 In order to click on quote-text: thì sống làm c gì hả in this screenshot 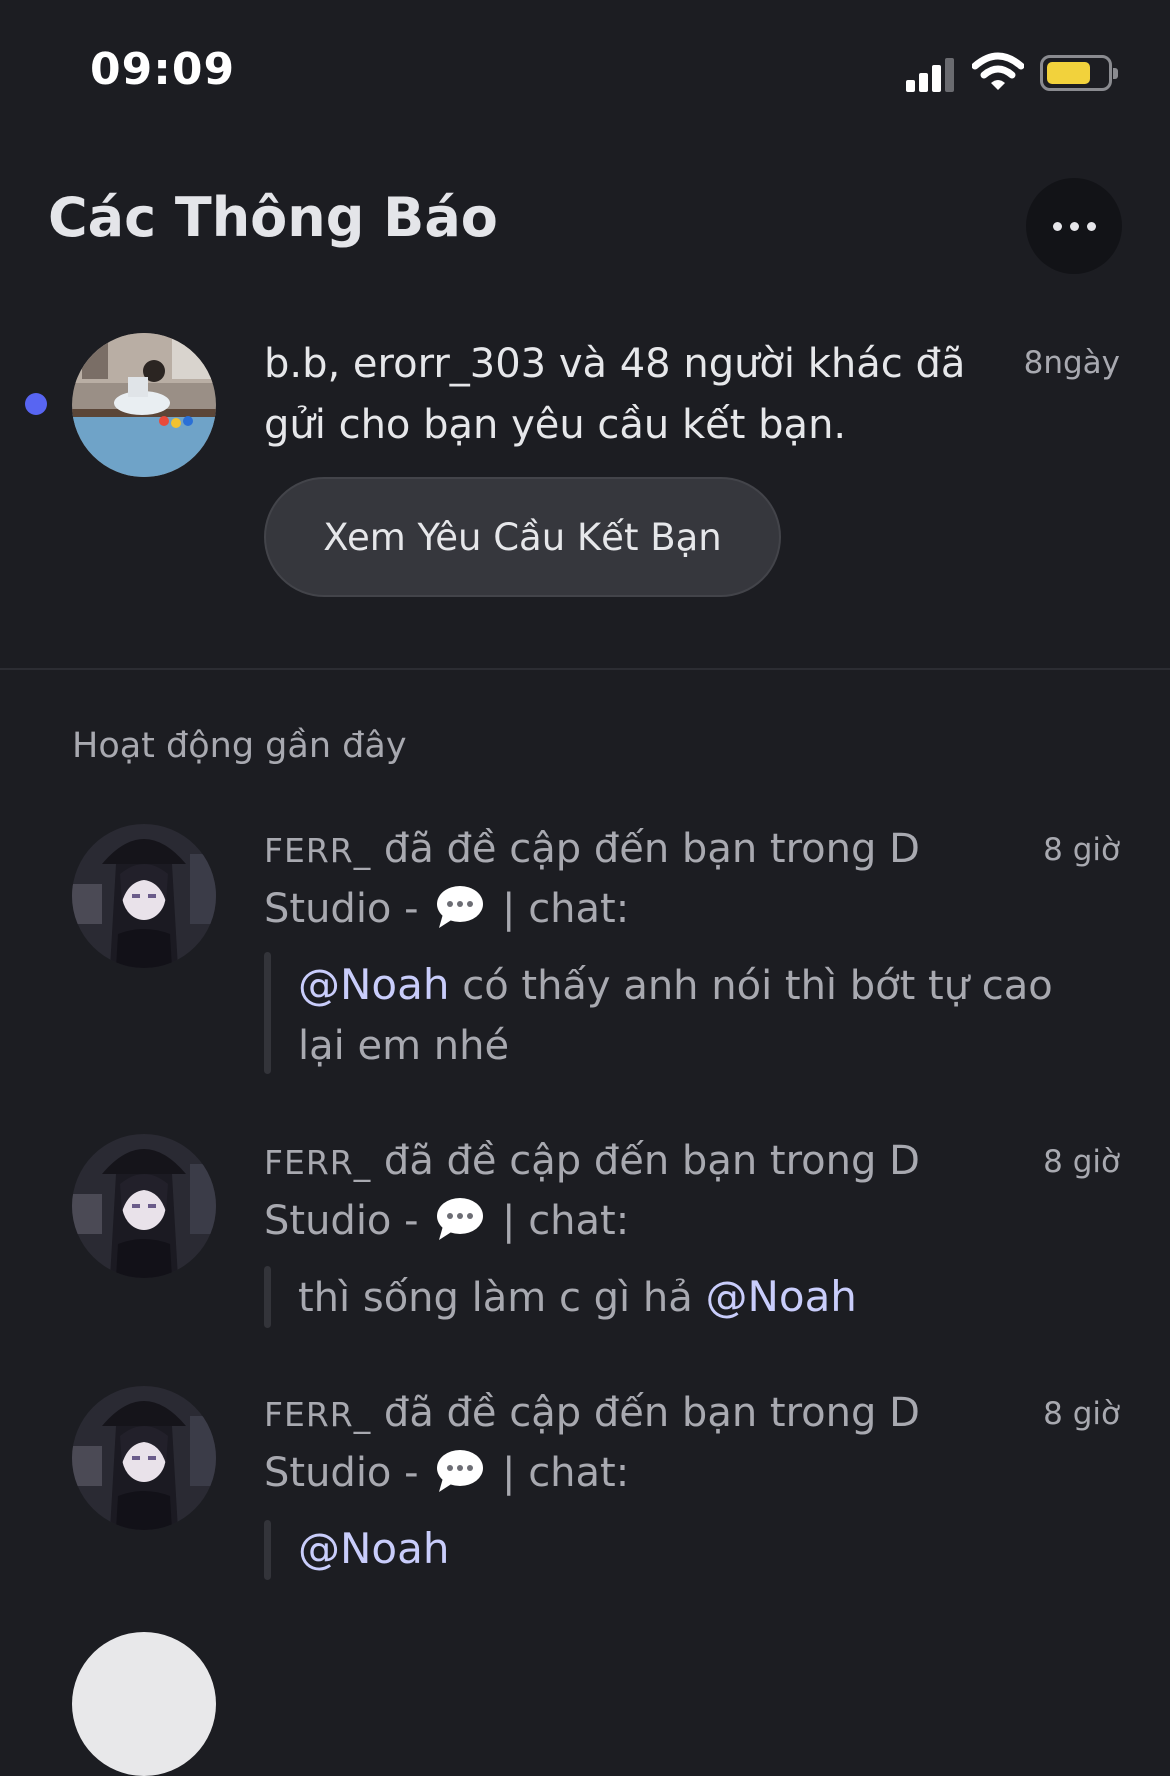, I will do `click(495, 1298)`.